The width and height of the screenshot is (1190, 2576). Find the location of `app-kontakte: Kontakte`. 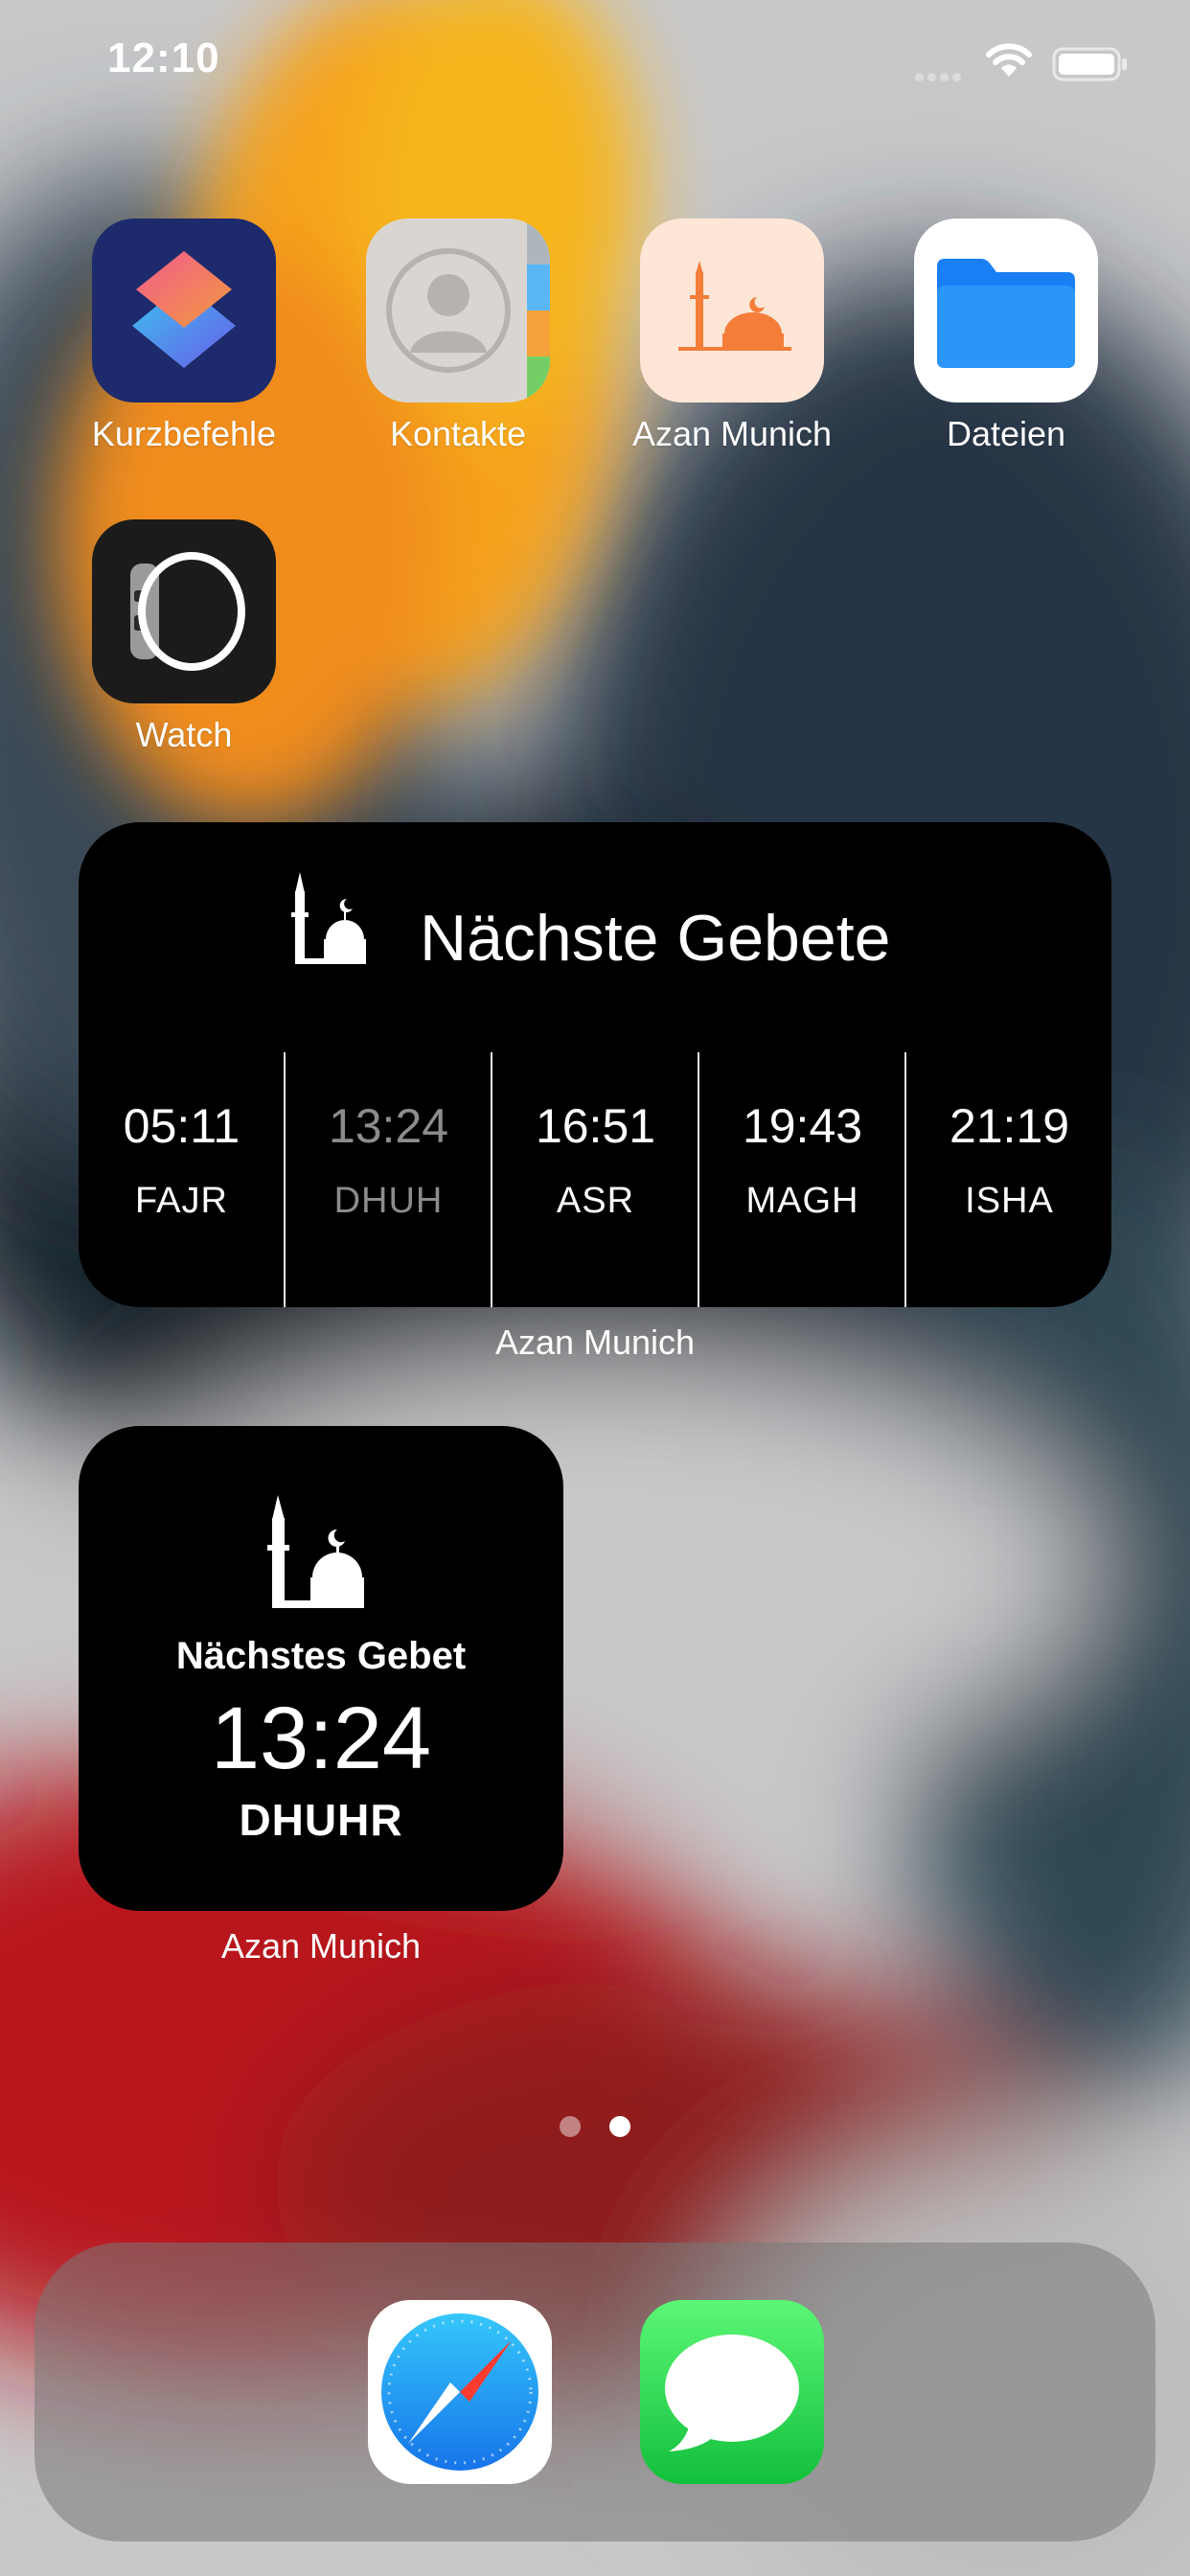

app-kontakte: Kontakte is located at coordinates (458, 336).